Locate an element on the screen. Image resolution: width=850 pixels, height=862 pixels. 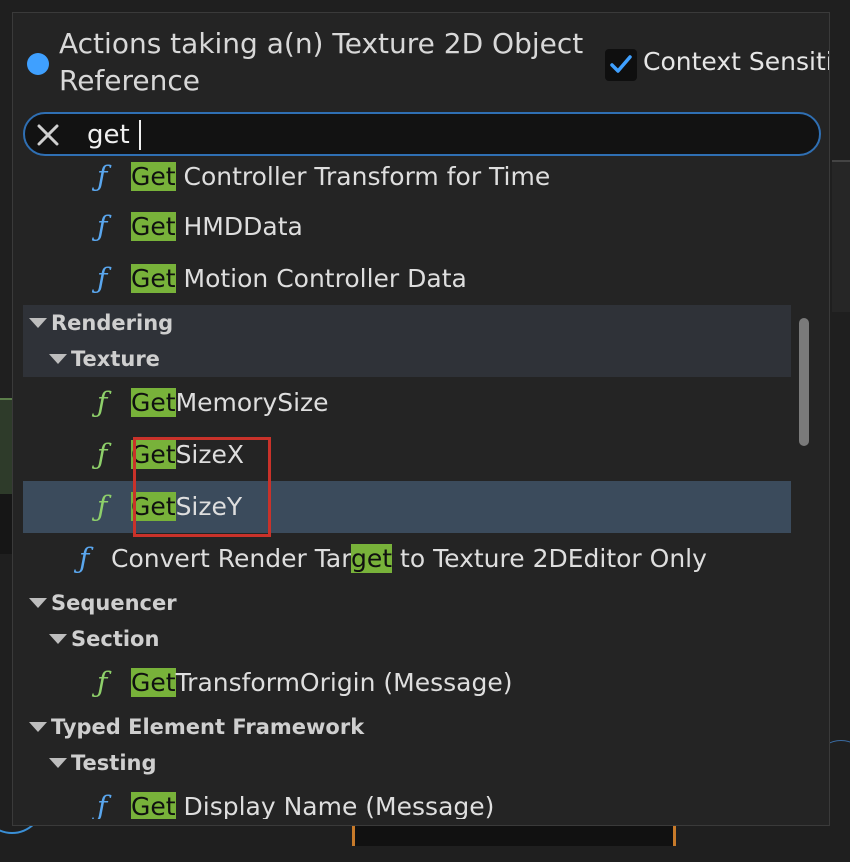
category-label: Section is located at coordinates (115, 639).